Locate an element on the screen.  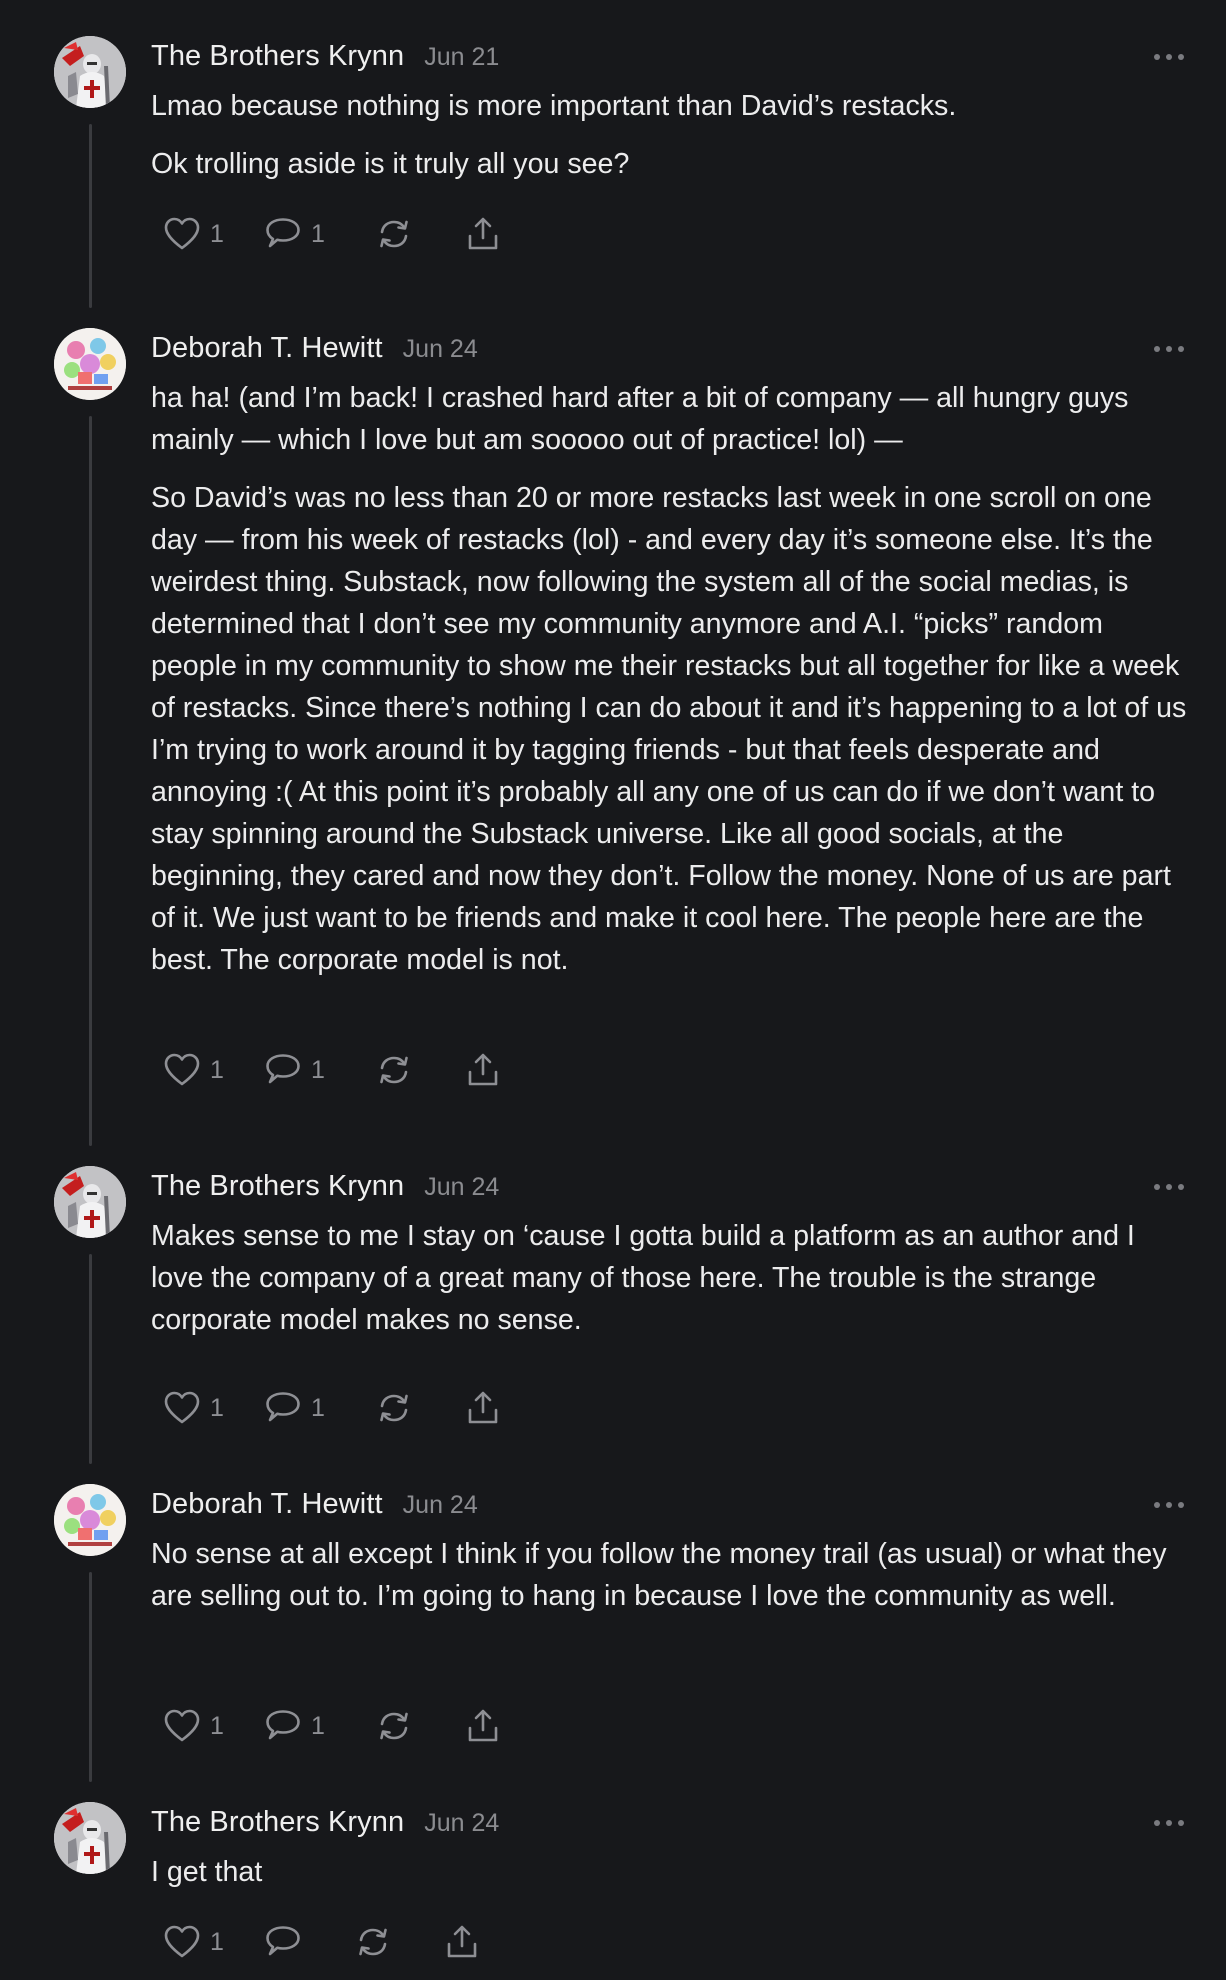
reply-button is located at coordinates (310, 1942).